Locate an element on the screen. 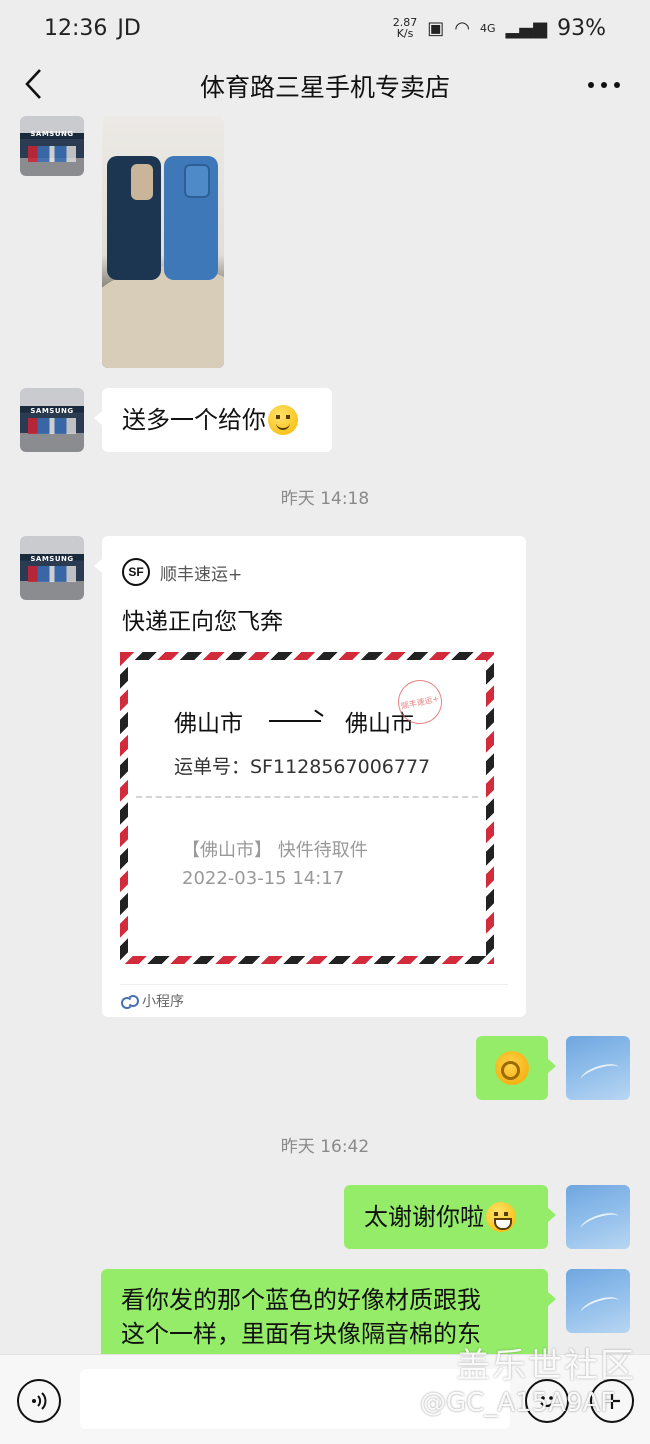 The image size is (650, 1444). phone-case-photo is located at coordinates (163, 242).